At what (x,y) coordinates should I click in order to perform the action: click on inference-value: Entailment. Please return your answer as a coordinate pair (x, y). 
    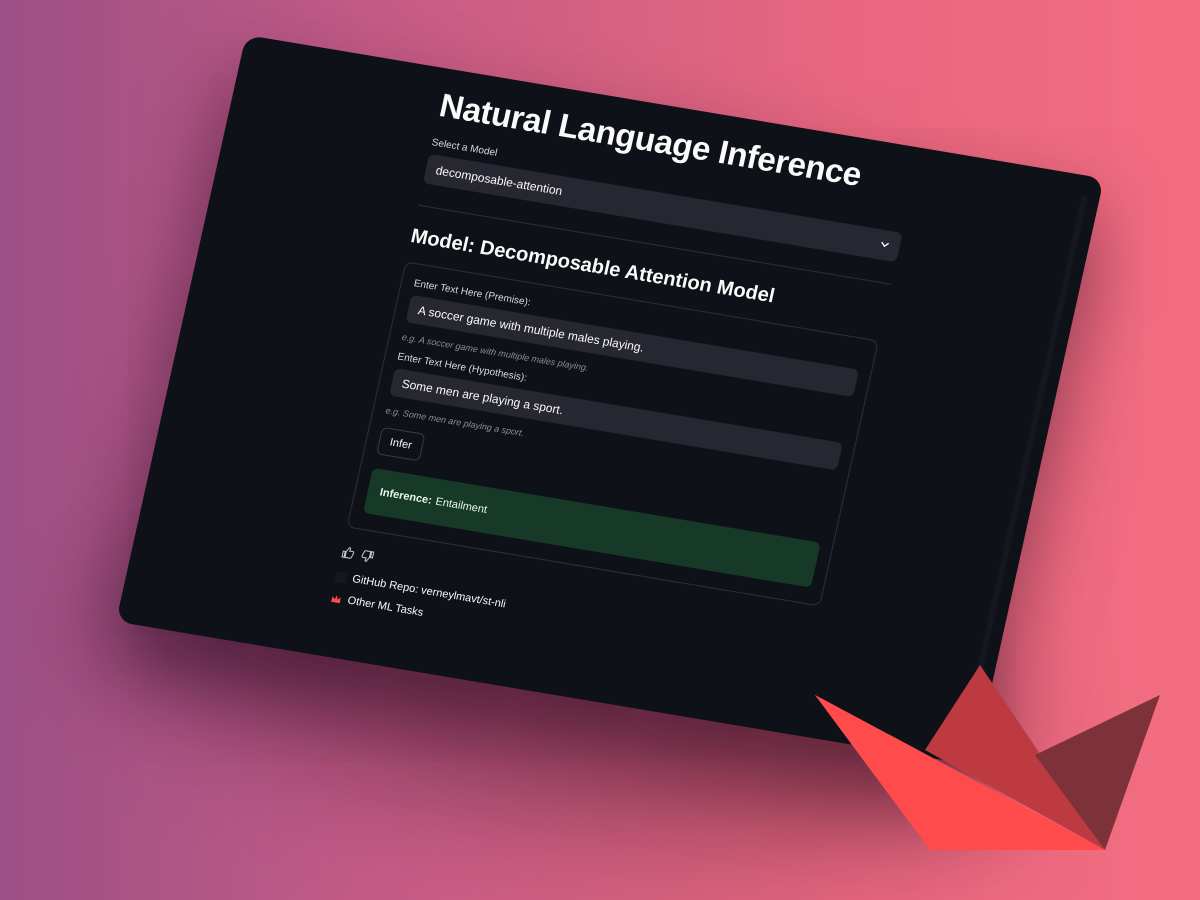
    Looking at the image, I should click on (461, 506).